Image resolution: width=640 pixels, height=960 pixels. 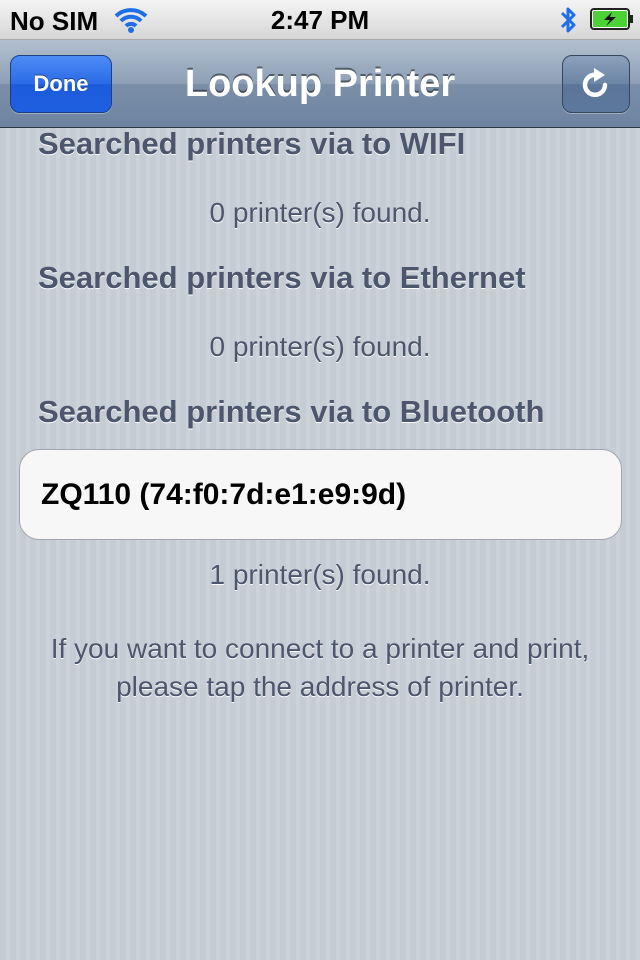 I want to click on page-title: Lookup Printer, so click(x=320, y=83).